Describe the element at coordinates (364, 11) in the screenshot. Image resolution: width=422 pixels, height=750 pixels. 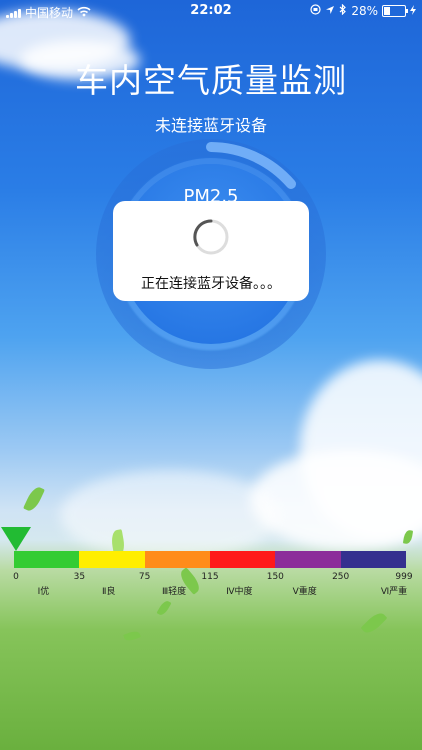
I see `battery-percent: 28%` at that location.